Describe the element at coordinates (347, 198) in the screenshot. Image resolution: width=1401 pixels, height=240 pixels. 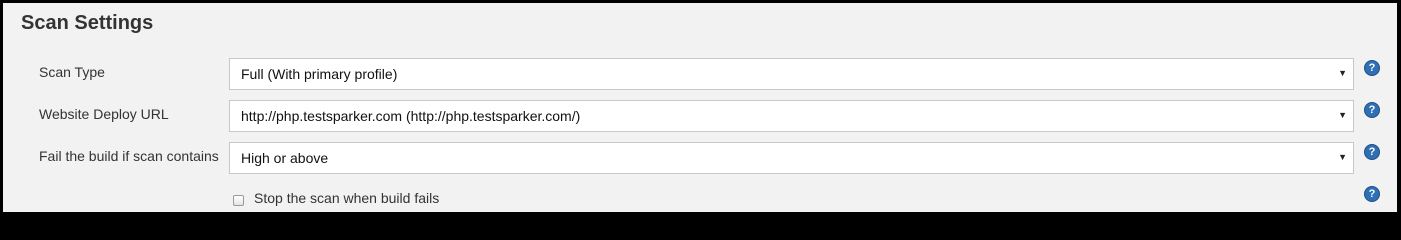
I see `stop-scan-checkbox-label: Stop the scan when build fails` at that location.